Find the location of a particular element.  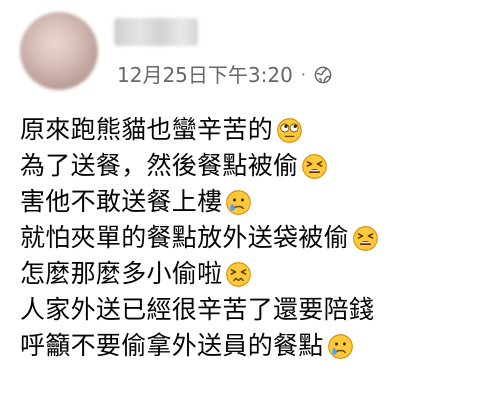

post-line: 就怕夾單的餐點放外送袋被偷 is located at coordinates (250, 238).